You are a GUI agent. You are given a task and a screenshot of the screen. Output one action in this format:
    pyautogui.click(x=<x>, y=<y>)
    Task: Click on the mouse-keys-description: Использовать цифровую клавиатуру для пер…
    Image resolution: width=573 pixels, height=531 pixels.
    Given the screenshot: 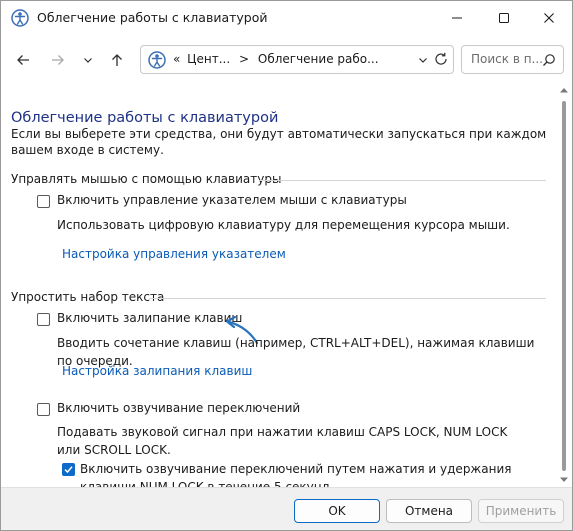 What is the action you would take?
    pyautogui.click(x=283, y=225)
    